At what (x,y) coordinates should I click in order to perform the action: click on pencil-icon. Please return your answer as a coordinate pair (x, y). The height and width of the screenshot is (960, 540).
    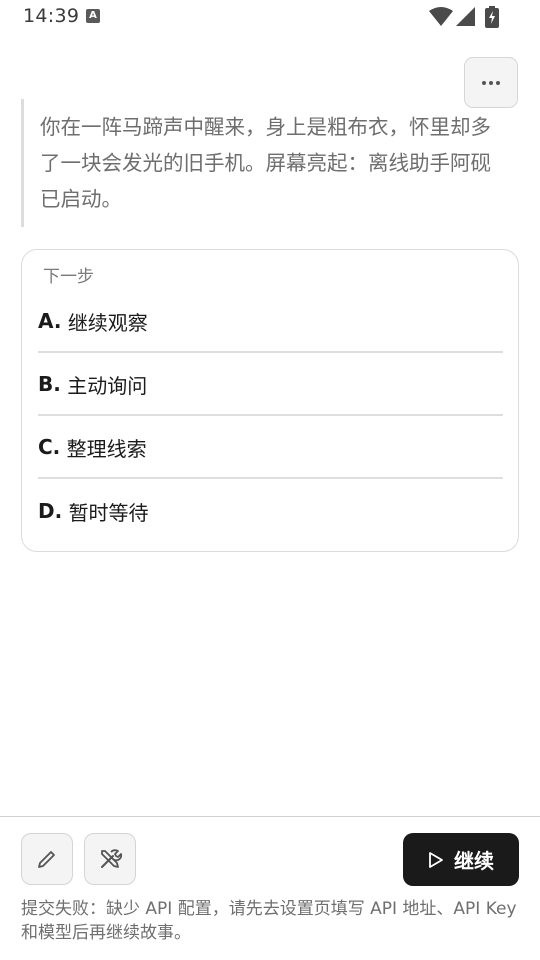
    Looking at the image, I should click on (46, 859).